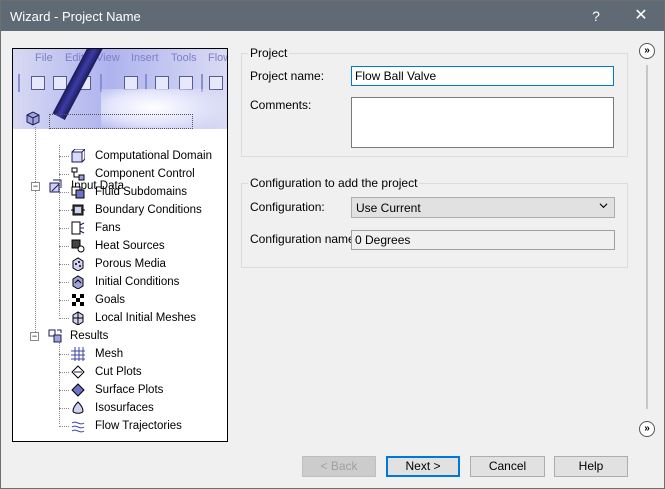  What do you see at coordinates (641, 16) in the screenshot?
I see `close-button: ✕` at bounding box center [641, 16].